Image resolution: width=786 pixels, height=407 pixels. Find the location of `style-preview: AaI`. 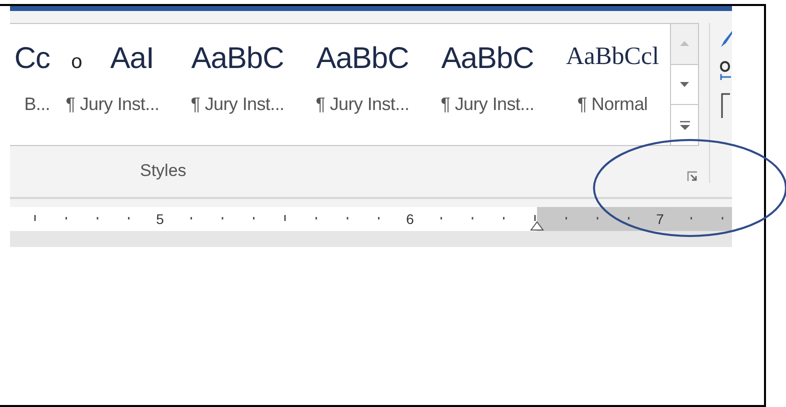

style-preview: AaI is located at coordinates (132, 59).